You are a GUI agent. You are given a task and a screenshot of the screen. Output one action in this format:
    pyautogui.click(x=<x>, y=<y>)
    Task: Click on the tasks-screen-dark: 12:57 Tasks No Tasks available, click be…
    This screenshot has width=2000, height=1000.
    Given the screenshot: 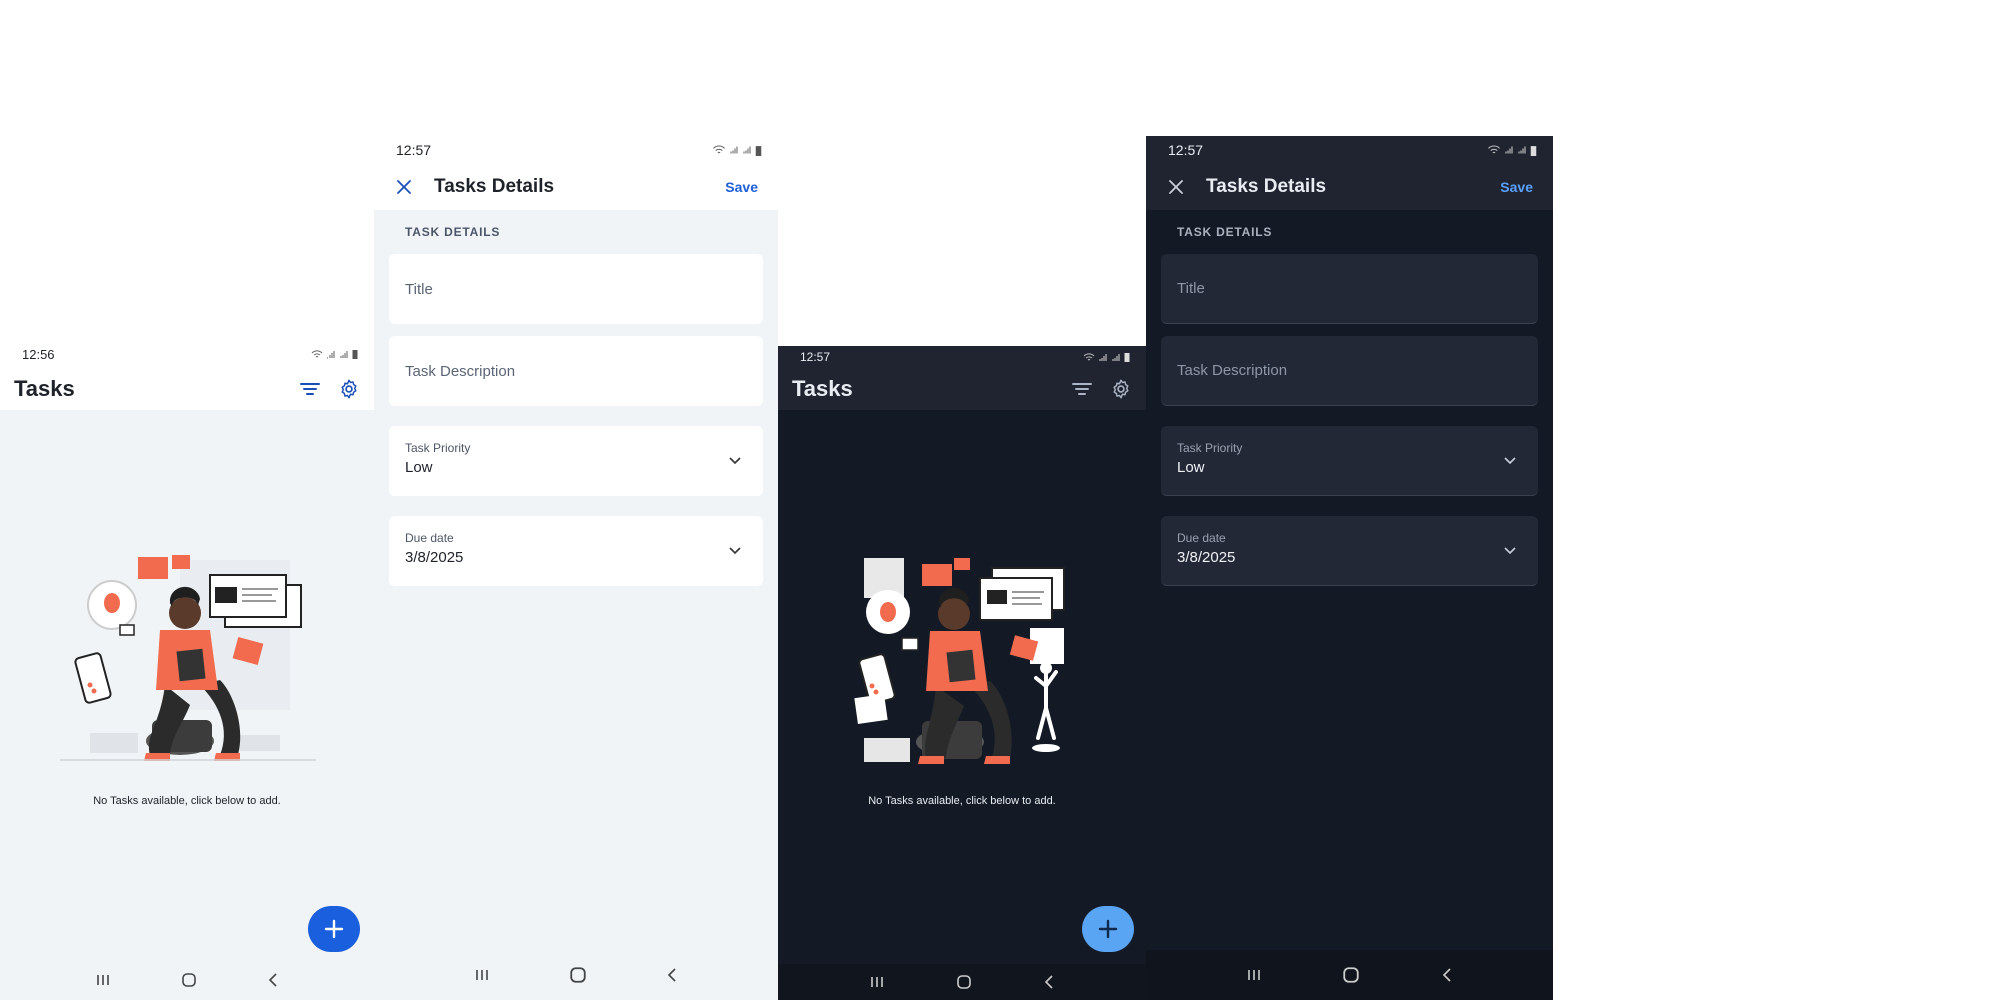 What is the action you would take?
    pyautogui.click(x=962, y=673)
    